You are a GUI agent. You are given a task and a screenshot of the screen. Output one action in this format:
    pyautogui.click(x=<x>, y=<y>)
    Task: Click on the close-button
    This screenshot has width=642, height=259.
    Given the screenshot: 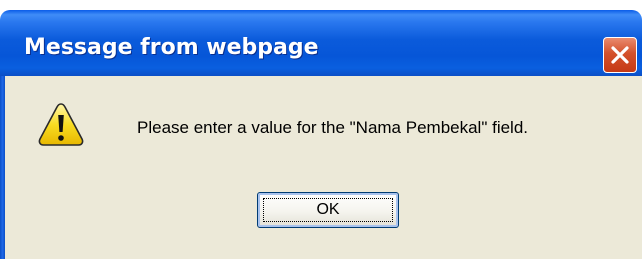 What is the action you would take?
    pyautogui.click(x=620, y=55)
    